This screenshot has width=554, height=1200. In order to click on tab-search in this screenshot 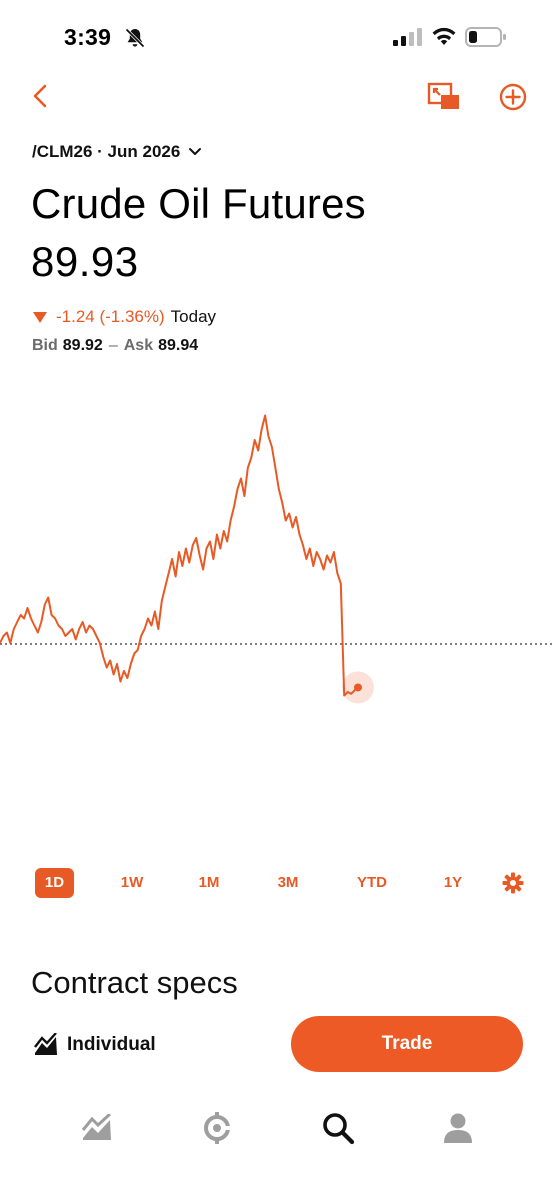, I will do `click(338, 1128)`.